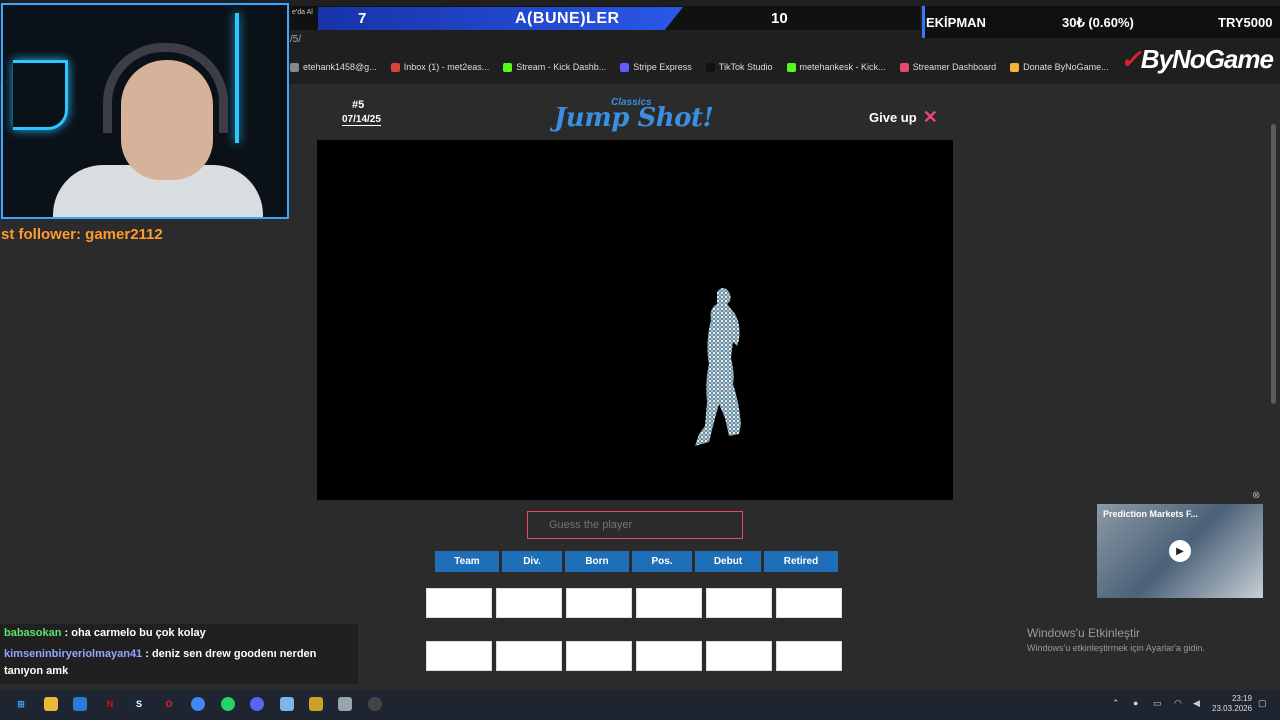 This screenshot has width=1280, height=720. I want to click on last-follower: st follower: gamer2112, so click(82, 234).